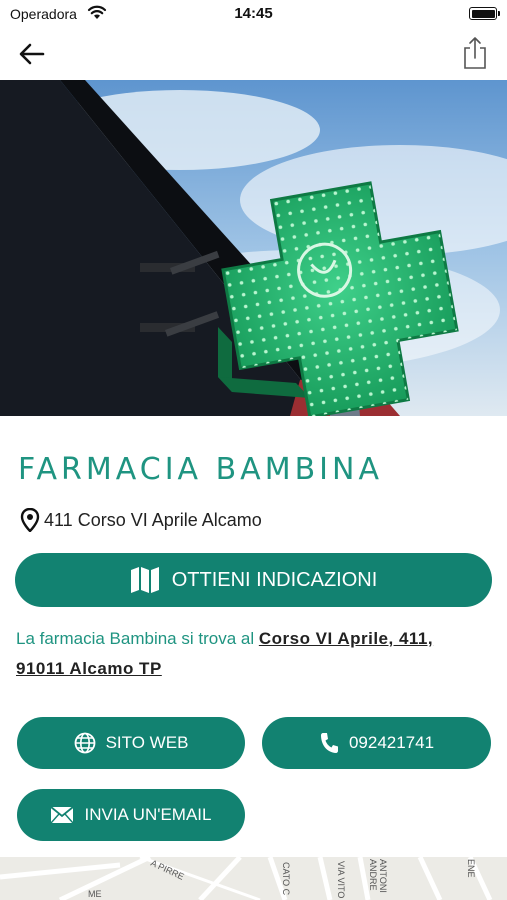 This screenshot has width=507, height=900. I want to click on map-label: ANDRE, so click(373, 875).